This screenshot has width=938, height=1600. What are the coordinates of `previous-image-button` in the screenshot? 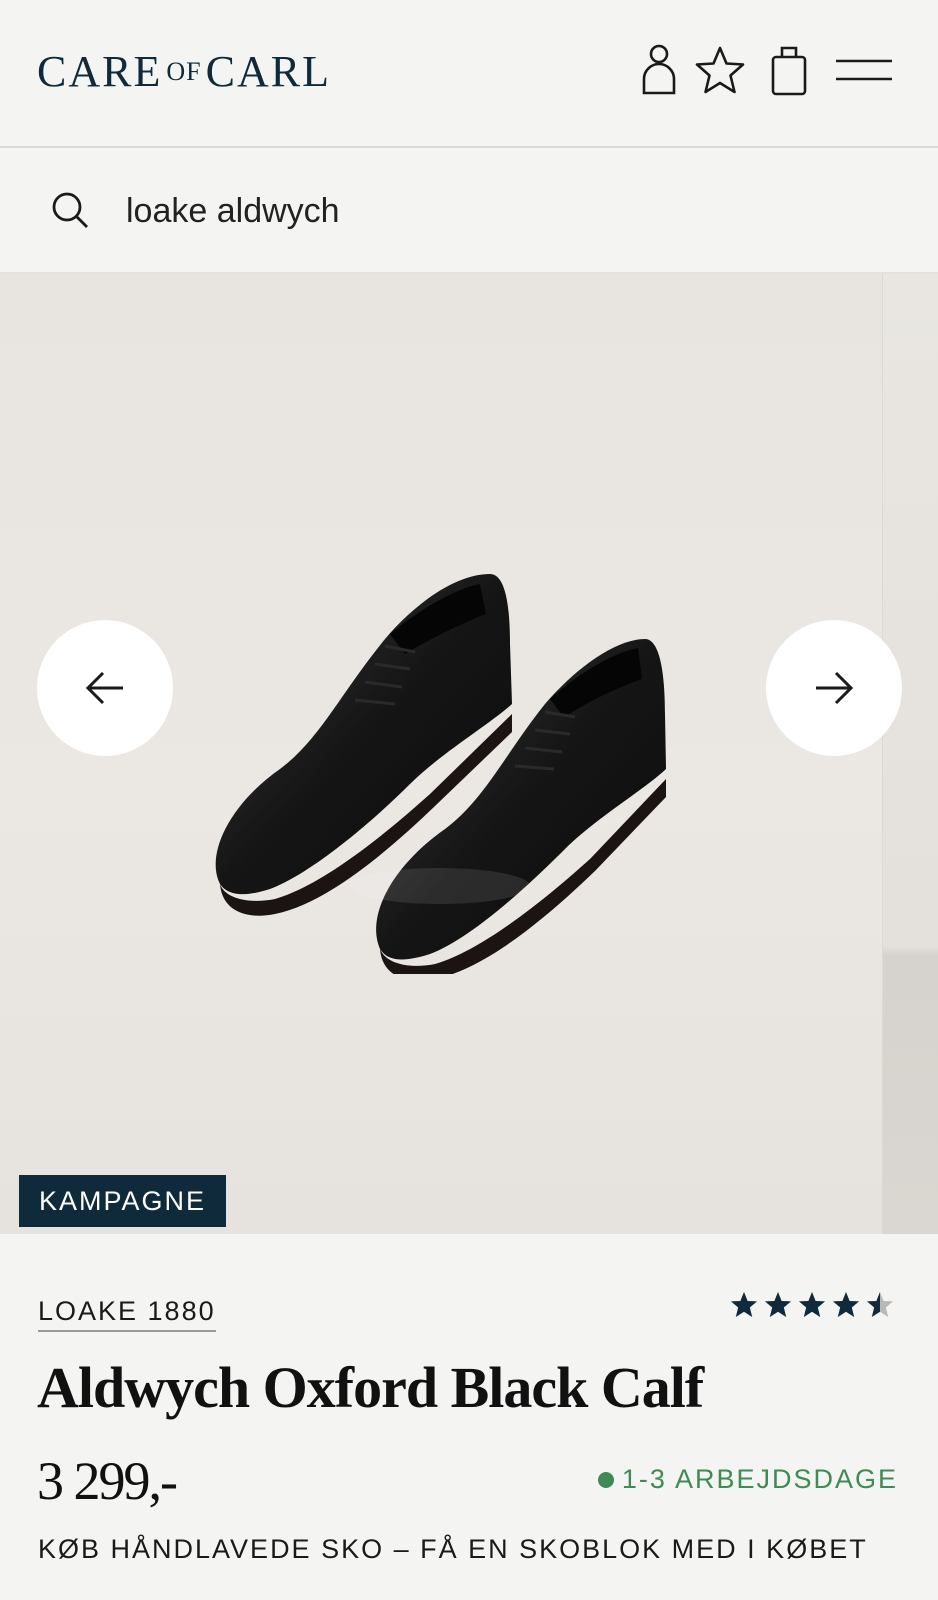 It's located at (105, 688).